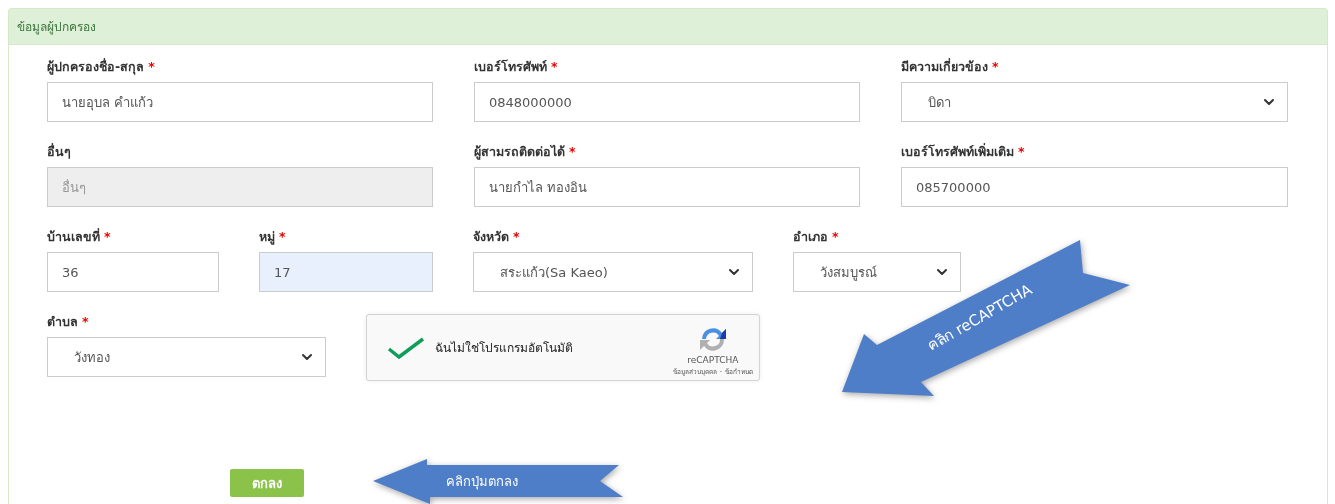 This screenshot has width=1335, height=504. Describe the element at coordinates (816, 236) in the screenshot. I see `field-label: อำเภอ *` at that location.